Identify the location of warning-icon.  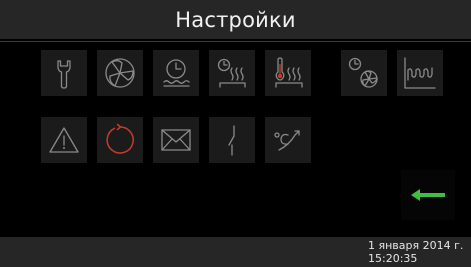
(64, 140).